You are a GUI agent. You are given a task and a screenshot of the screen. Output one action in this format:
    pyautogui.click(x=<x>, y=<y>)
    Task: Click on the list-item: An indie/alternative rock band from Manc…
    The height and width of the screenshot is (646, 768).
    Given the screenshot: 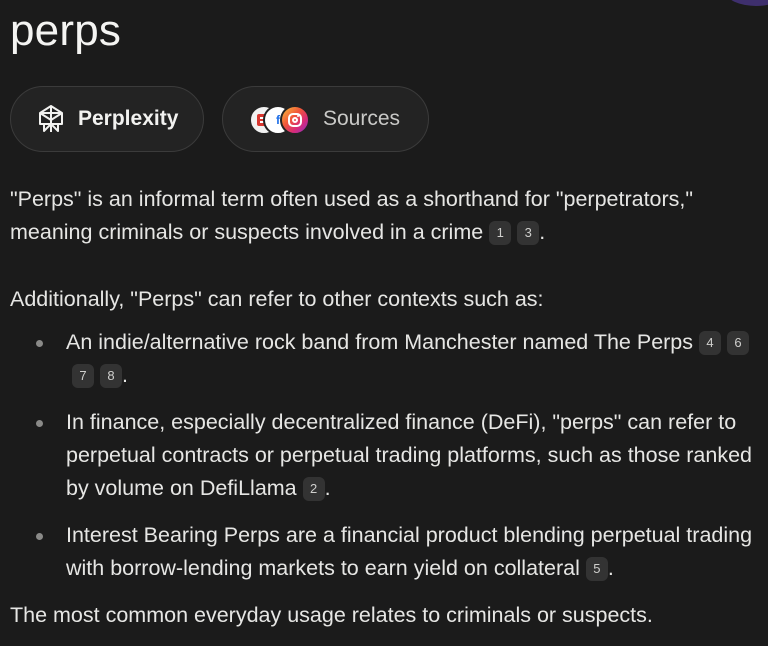 What is the action you would take?
    pyautogui.click(x=385, y=359)
    